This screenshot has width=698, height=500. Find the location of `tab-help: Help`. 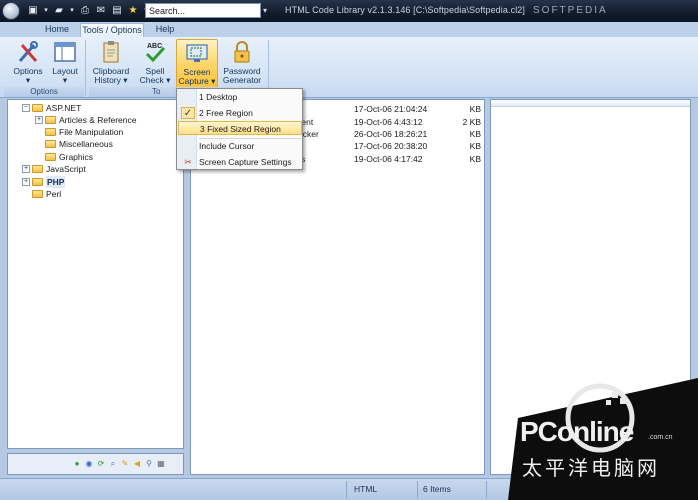

tab-help: Help is located at coordinates (165, 30).